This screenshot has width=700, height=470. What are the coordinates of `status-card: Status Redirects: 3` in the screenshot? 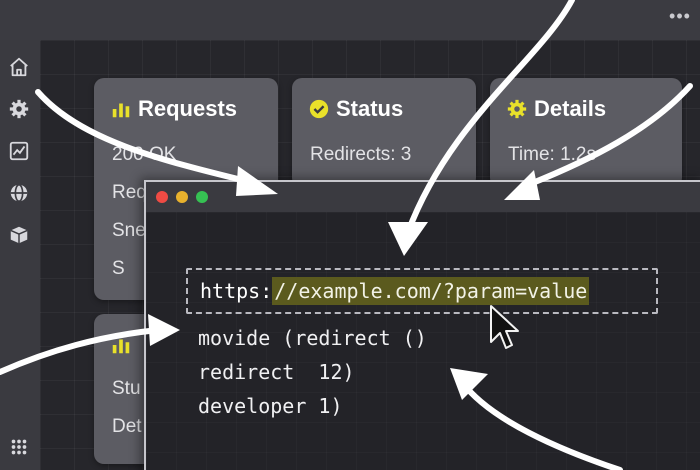 It's located at (384, 133).